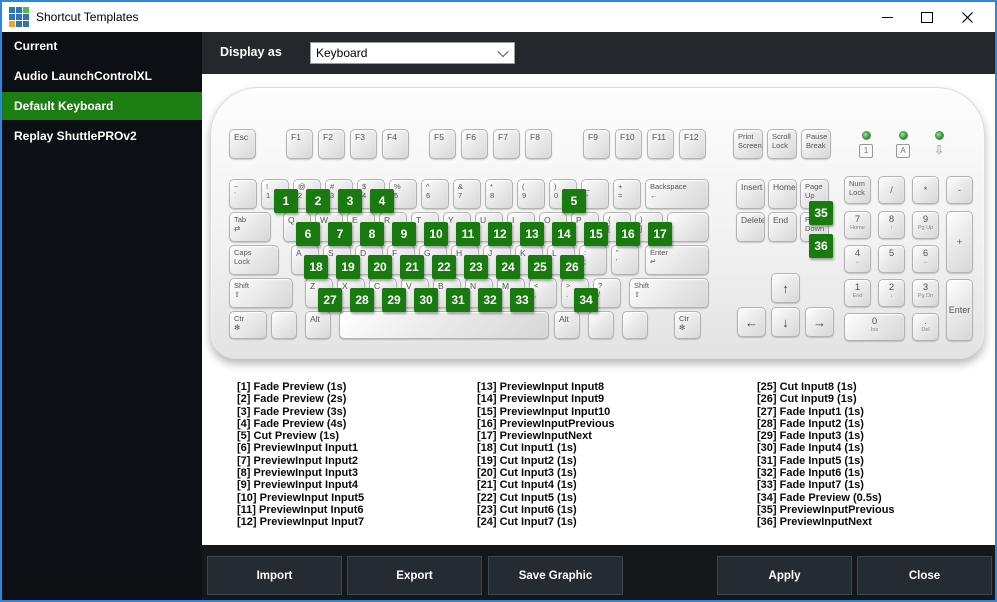 The width and height of the screenshot is (997, 602). Describe the element at coordinates (102, 136) in the screenshot. I see `sidebar-item-replay-shuttleprov2: Replay ShuttlePROv2` at that location.